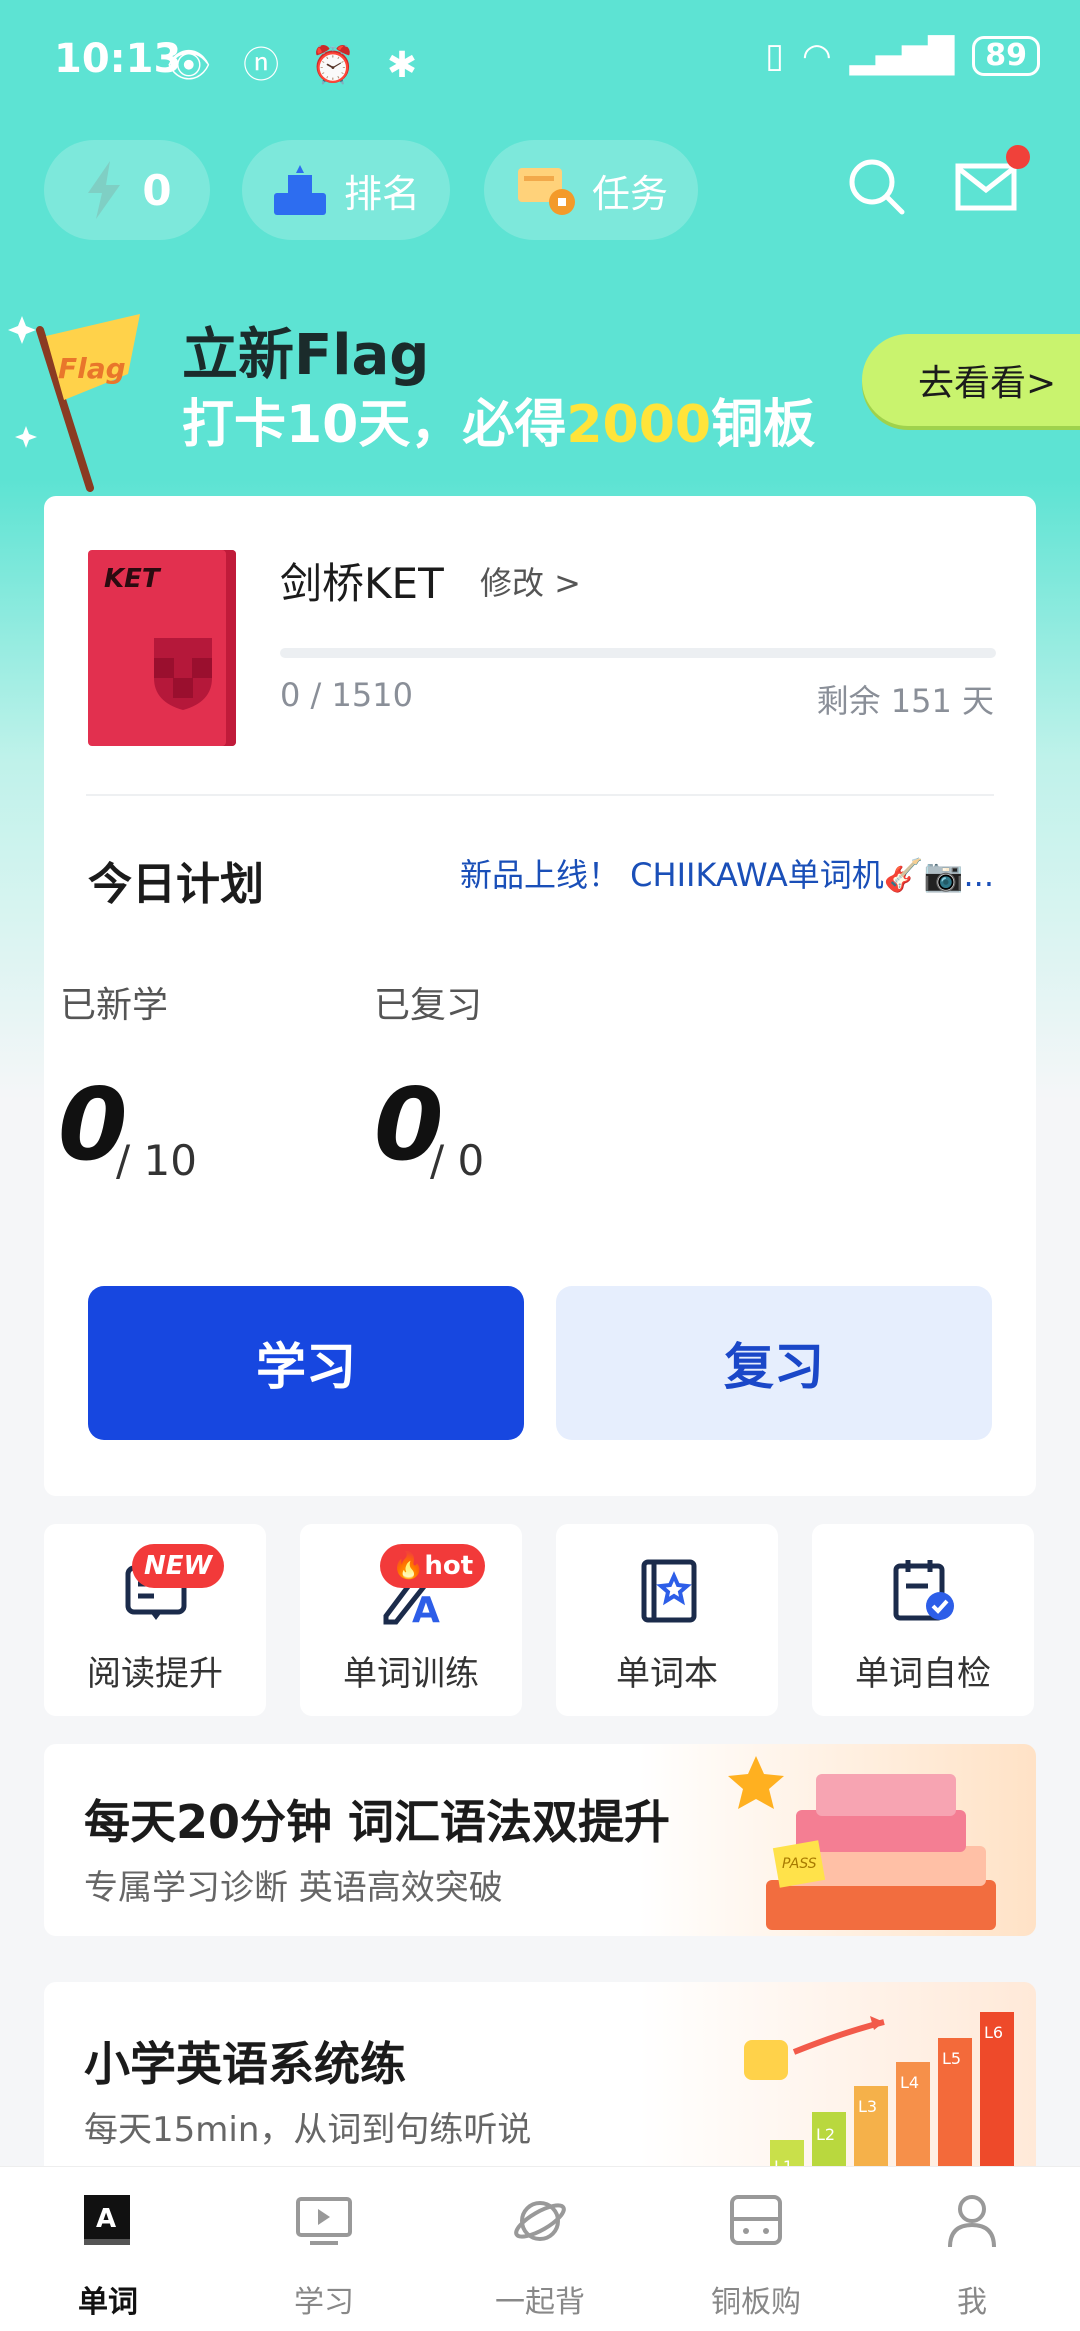 This screenshot has width=1080, height=2331. What do you see at coordinates (905, 701) in the screenshot?
I see `days-remaining: 剩余 151 天` at bounding box center [905, 701].